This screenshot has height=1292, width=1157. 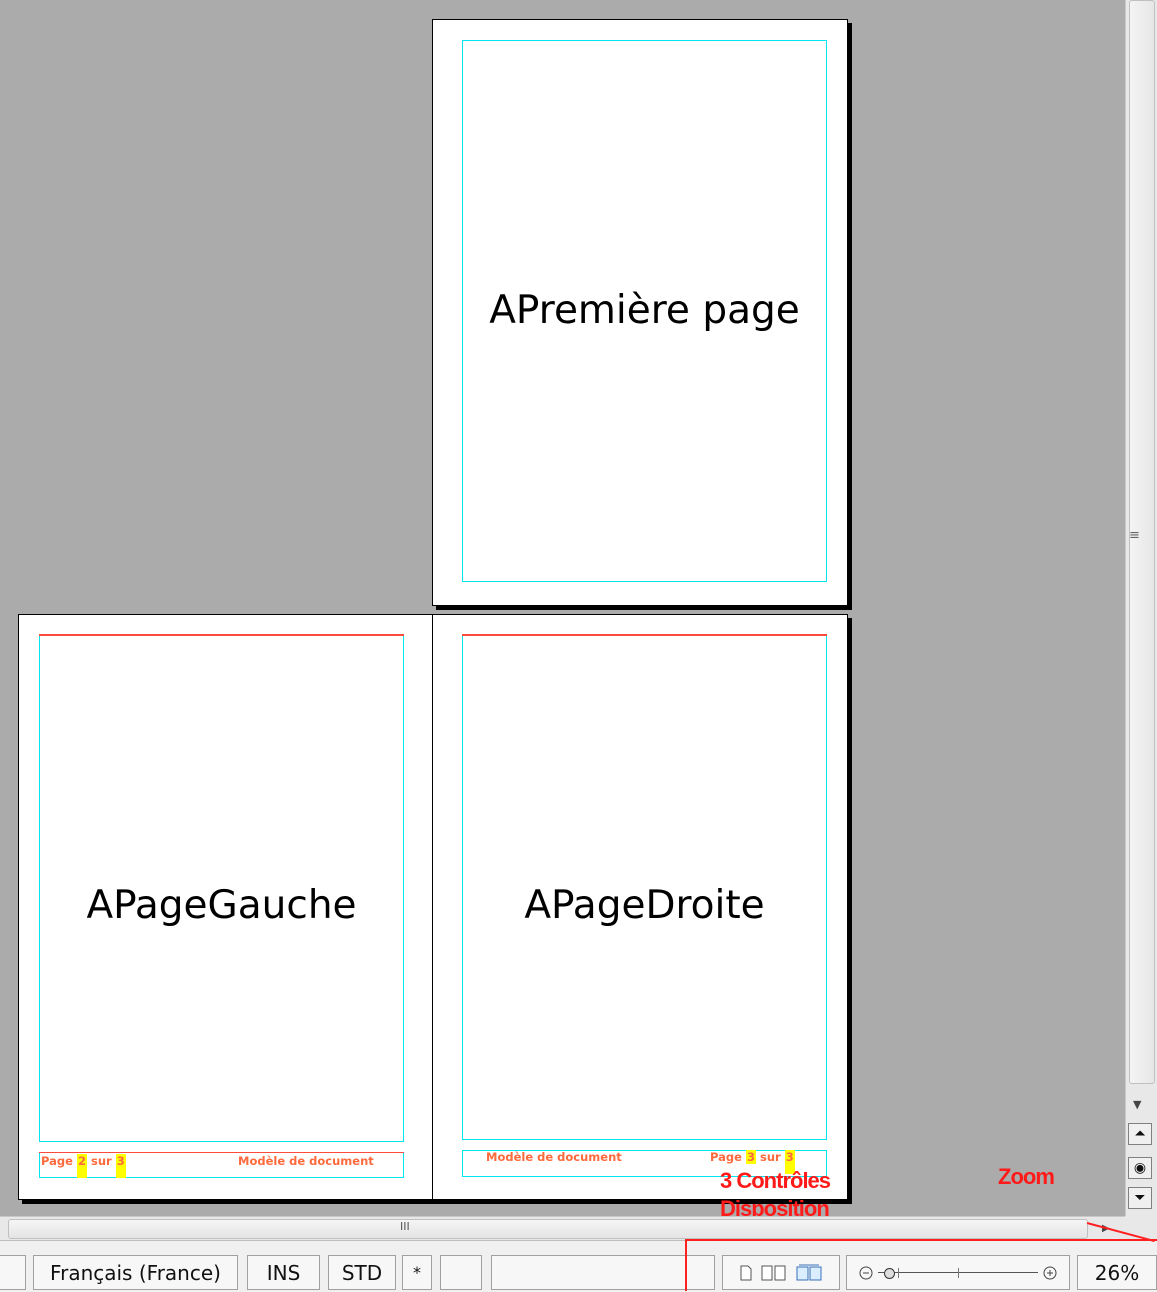 What do you see at coordinates (603, 1272) in the screenshot?
I see `object-info` at bounding box center [603, 1272].